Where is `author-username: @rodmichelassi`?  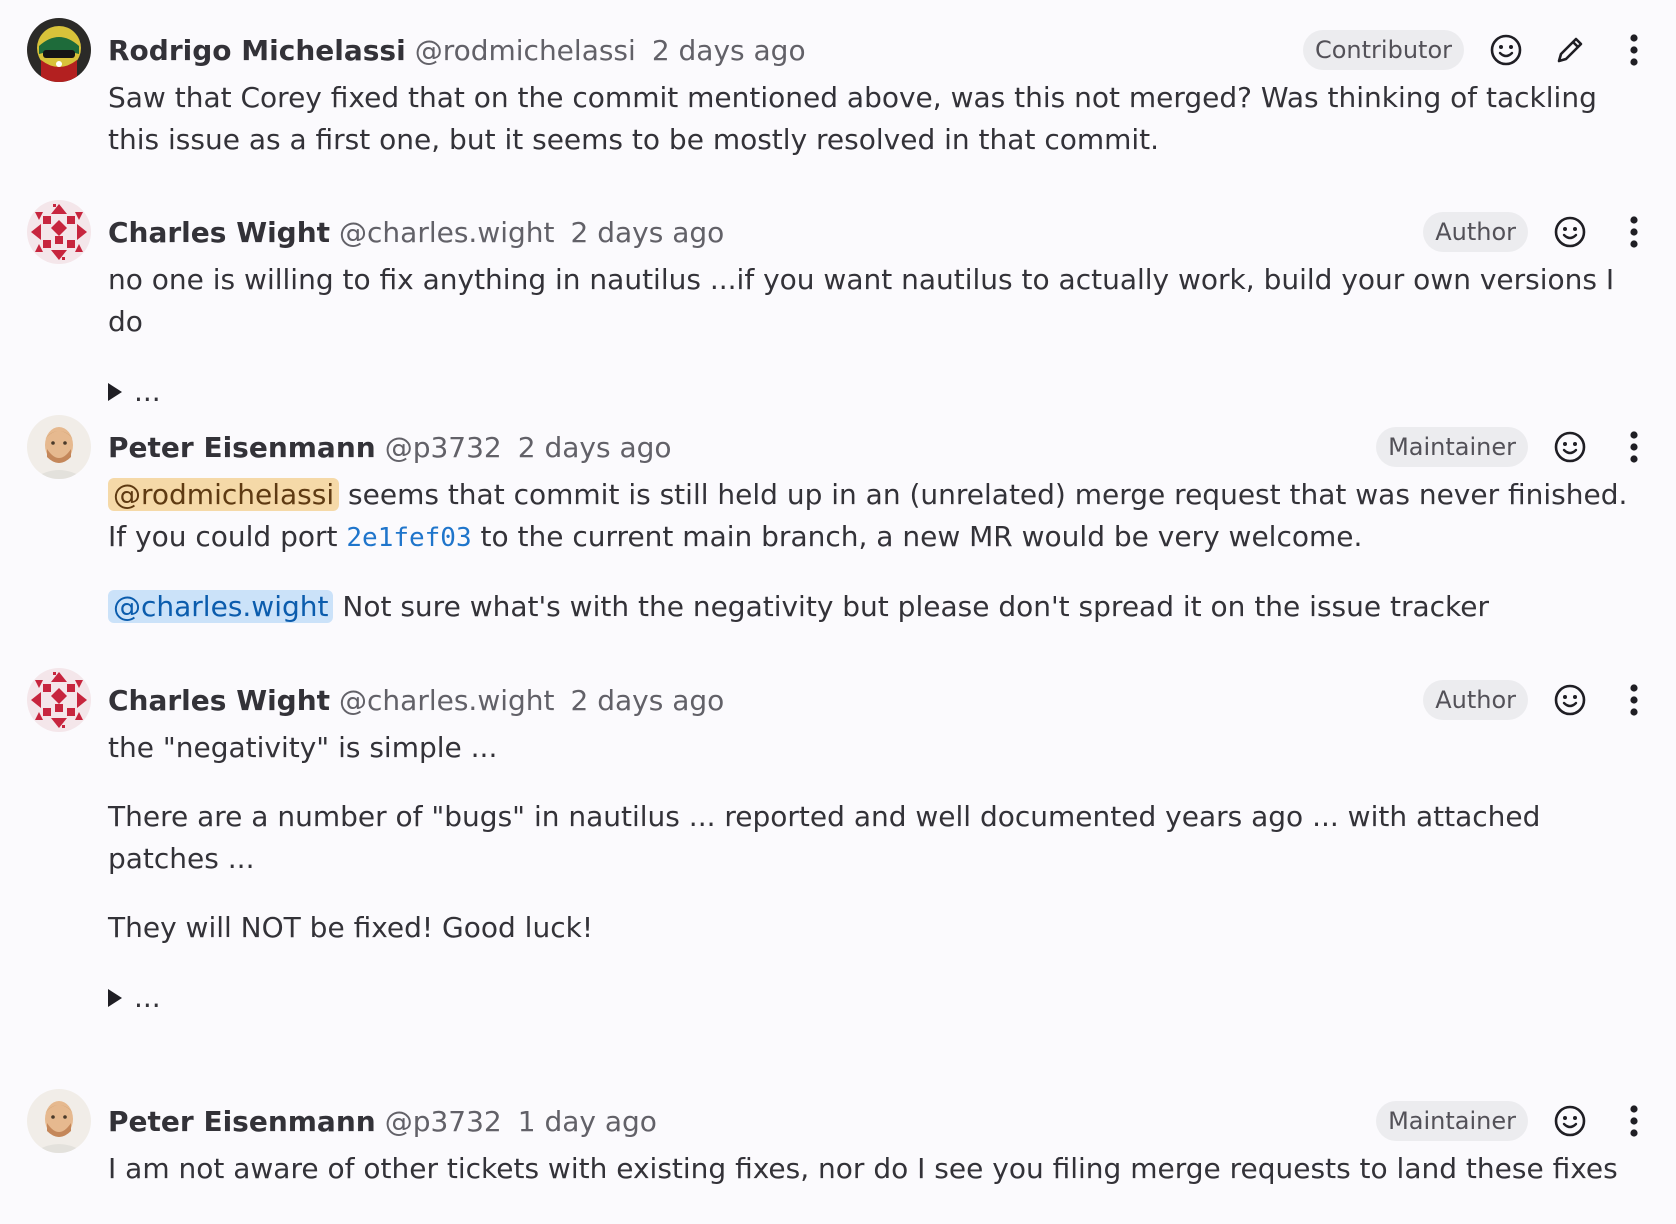
author-username: @rodmichelassi is located at coordinates (525, 50).